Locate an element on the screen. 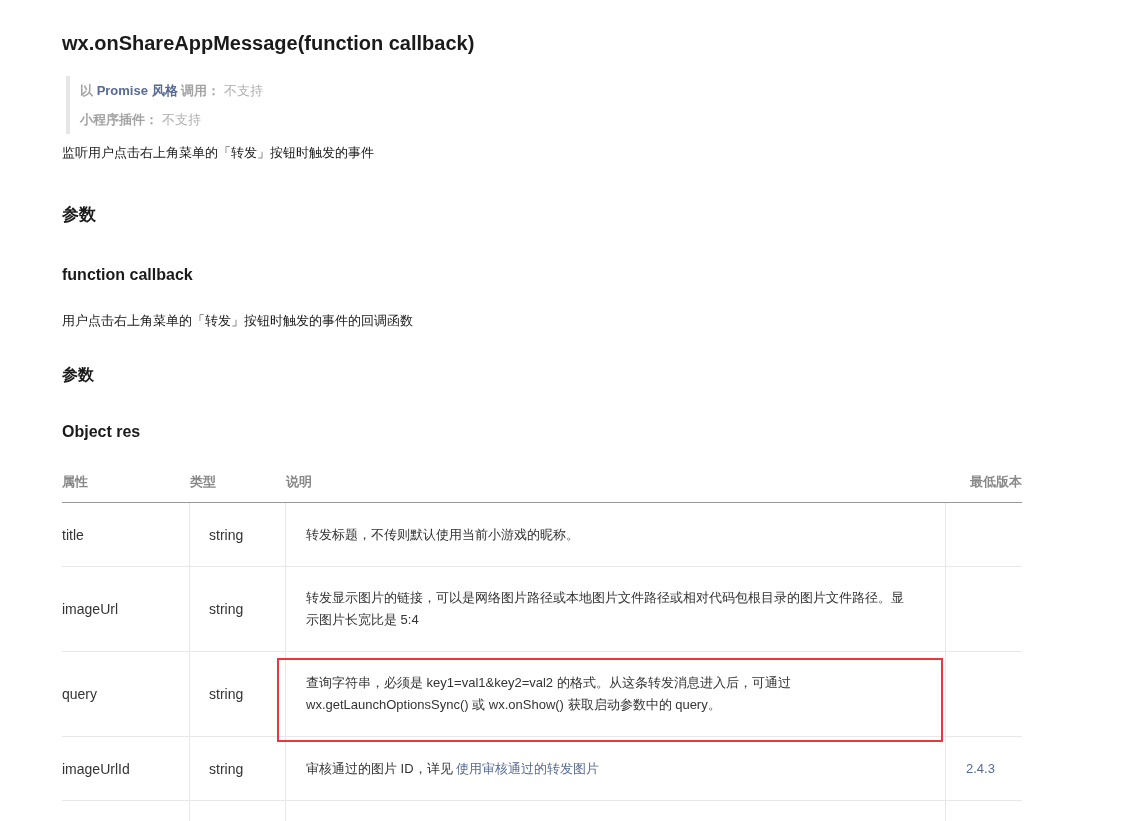 Image resolution: width=1143 pixels, height=821 pixels. table-cell: title is located at coordinates (126, 534).